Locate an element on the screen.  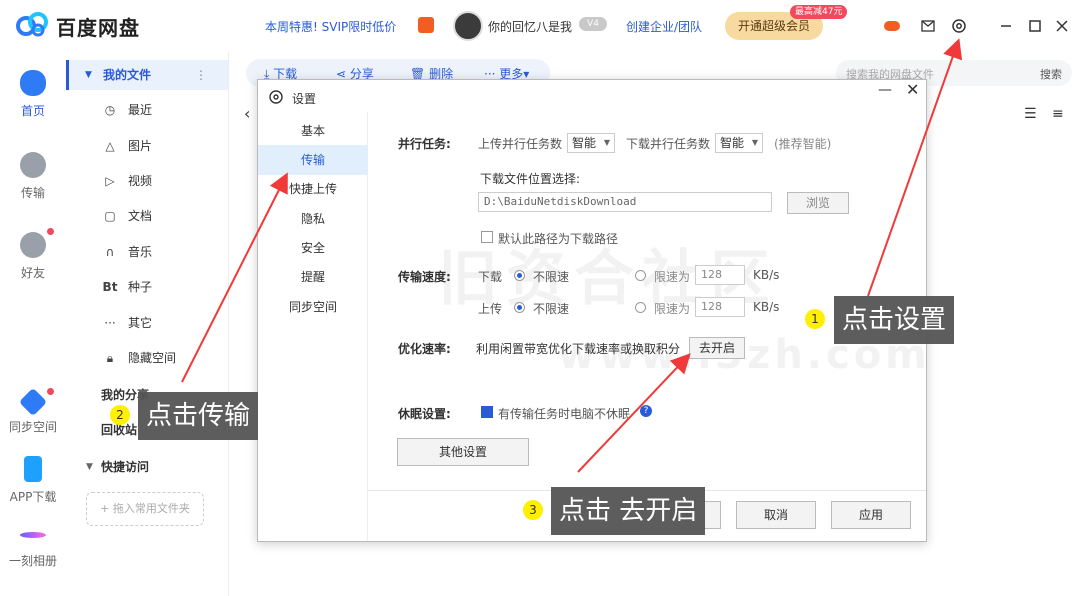
arrow-to-enable is located at coordinates (634, 413).